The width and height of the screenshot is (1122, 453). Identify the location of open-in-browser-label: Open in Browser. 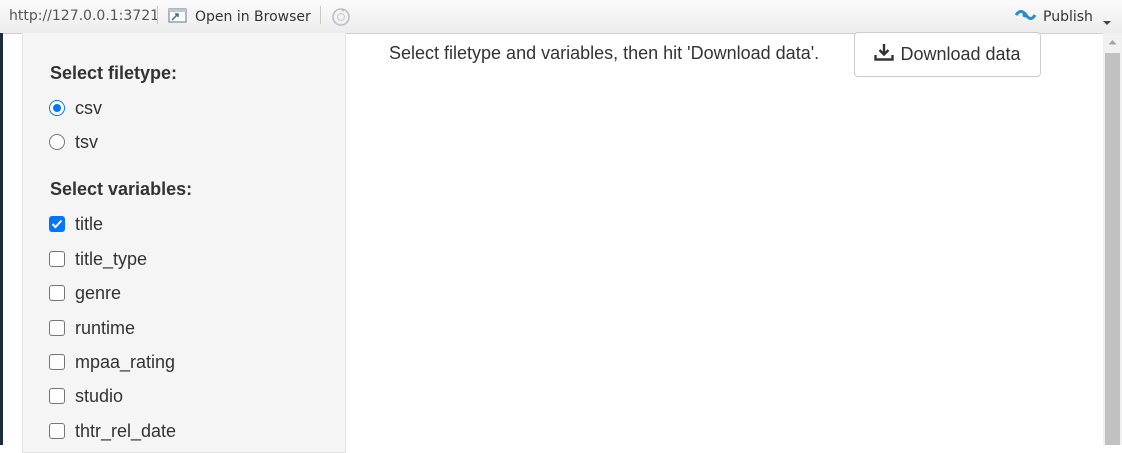
(253, 17).